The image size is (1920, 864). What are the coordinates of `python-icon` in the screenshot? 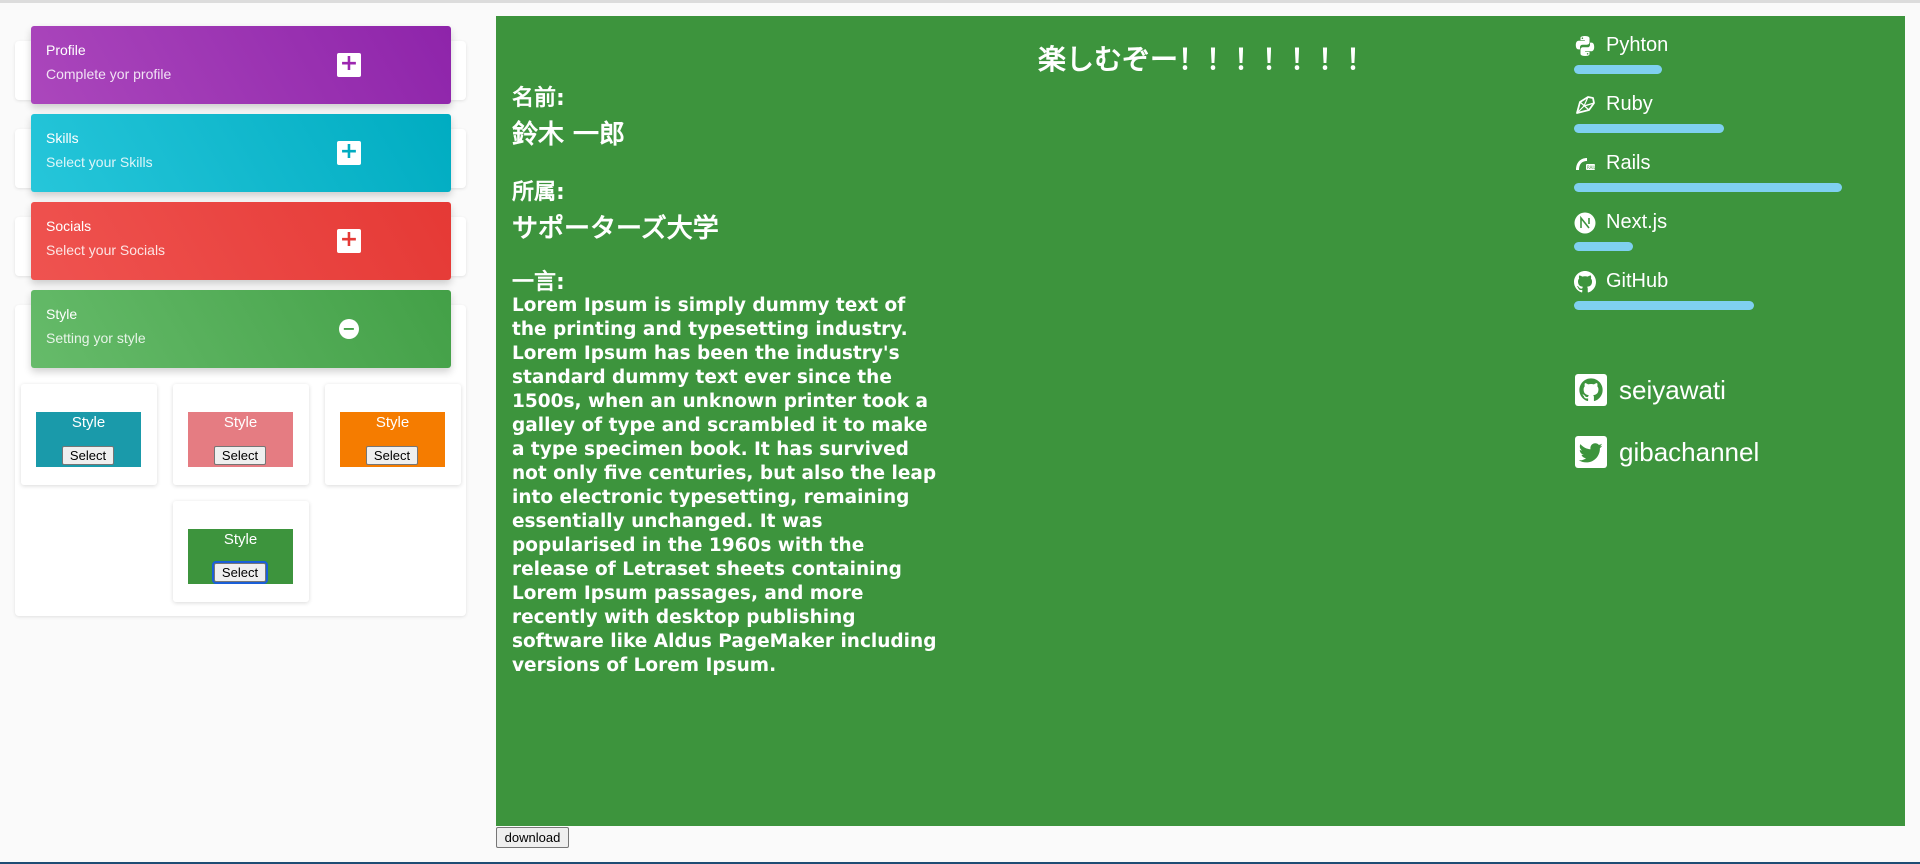 It's located at (1585, 46).